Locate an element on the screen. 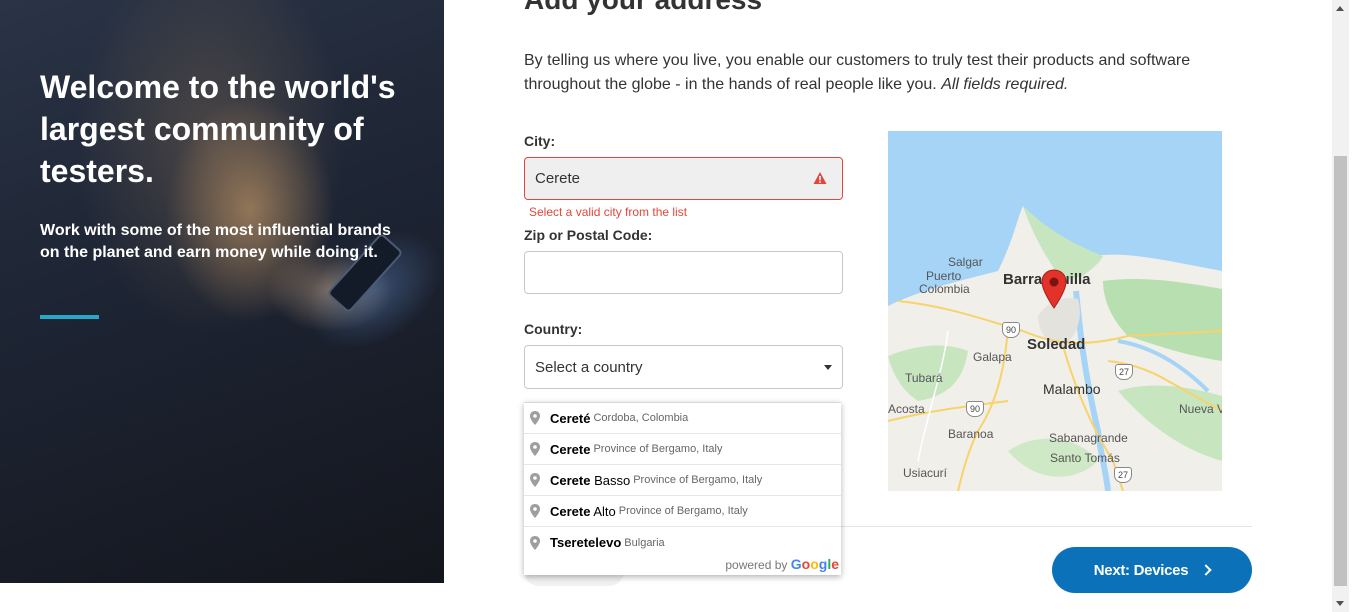 The width and height of the screenshot is (1366, 612). autocomplete-main: Cereté is located at coordinates (570, 418).